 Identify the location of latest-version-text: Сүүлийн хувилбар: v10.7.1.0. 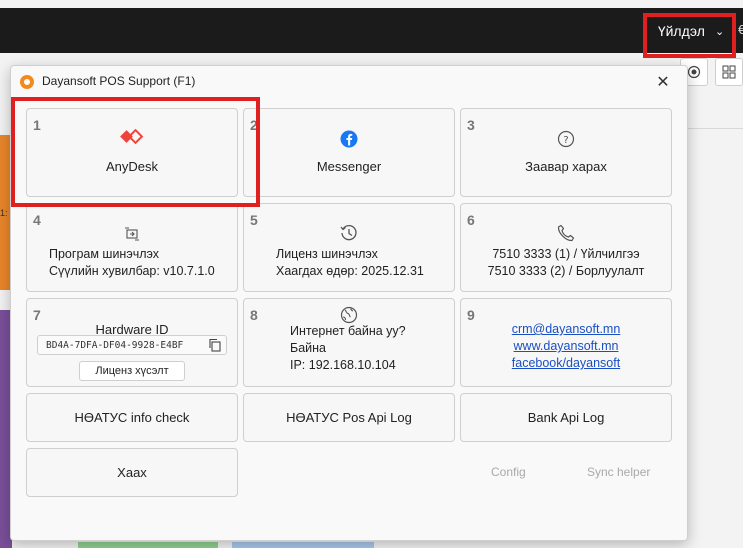
(132, 271).